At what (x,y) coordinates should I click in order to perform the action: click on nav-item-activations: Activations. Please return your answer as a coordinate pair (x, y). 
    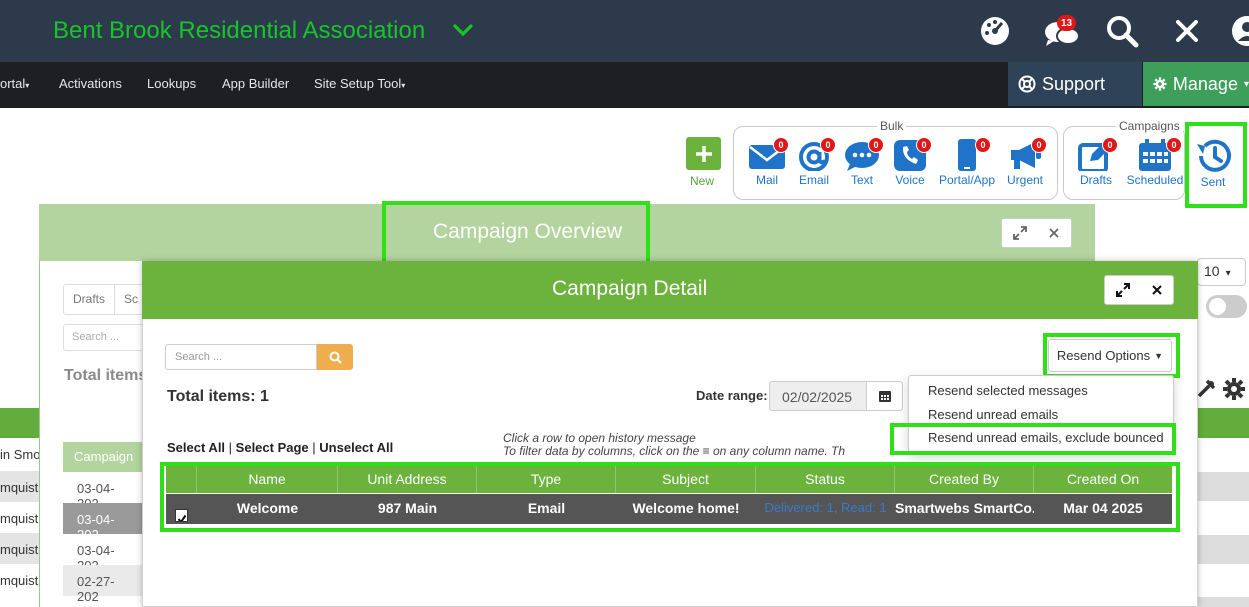
    Looking at the image, I should click on (90, 83).